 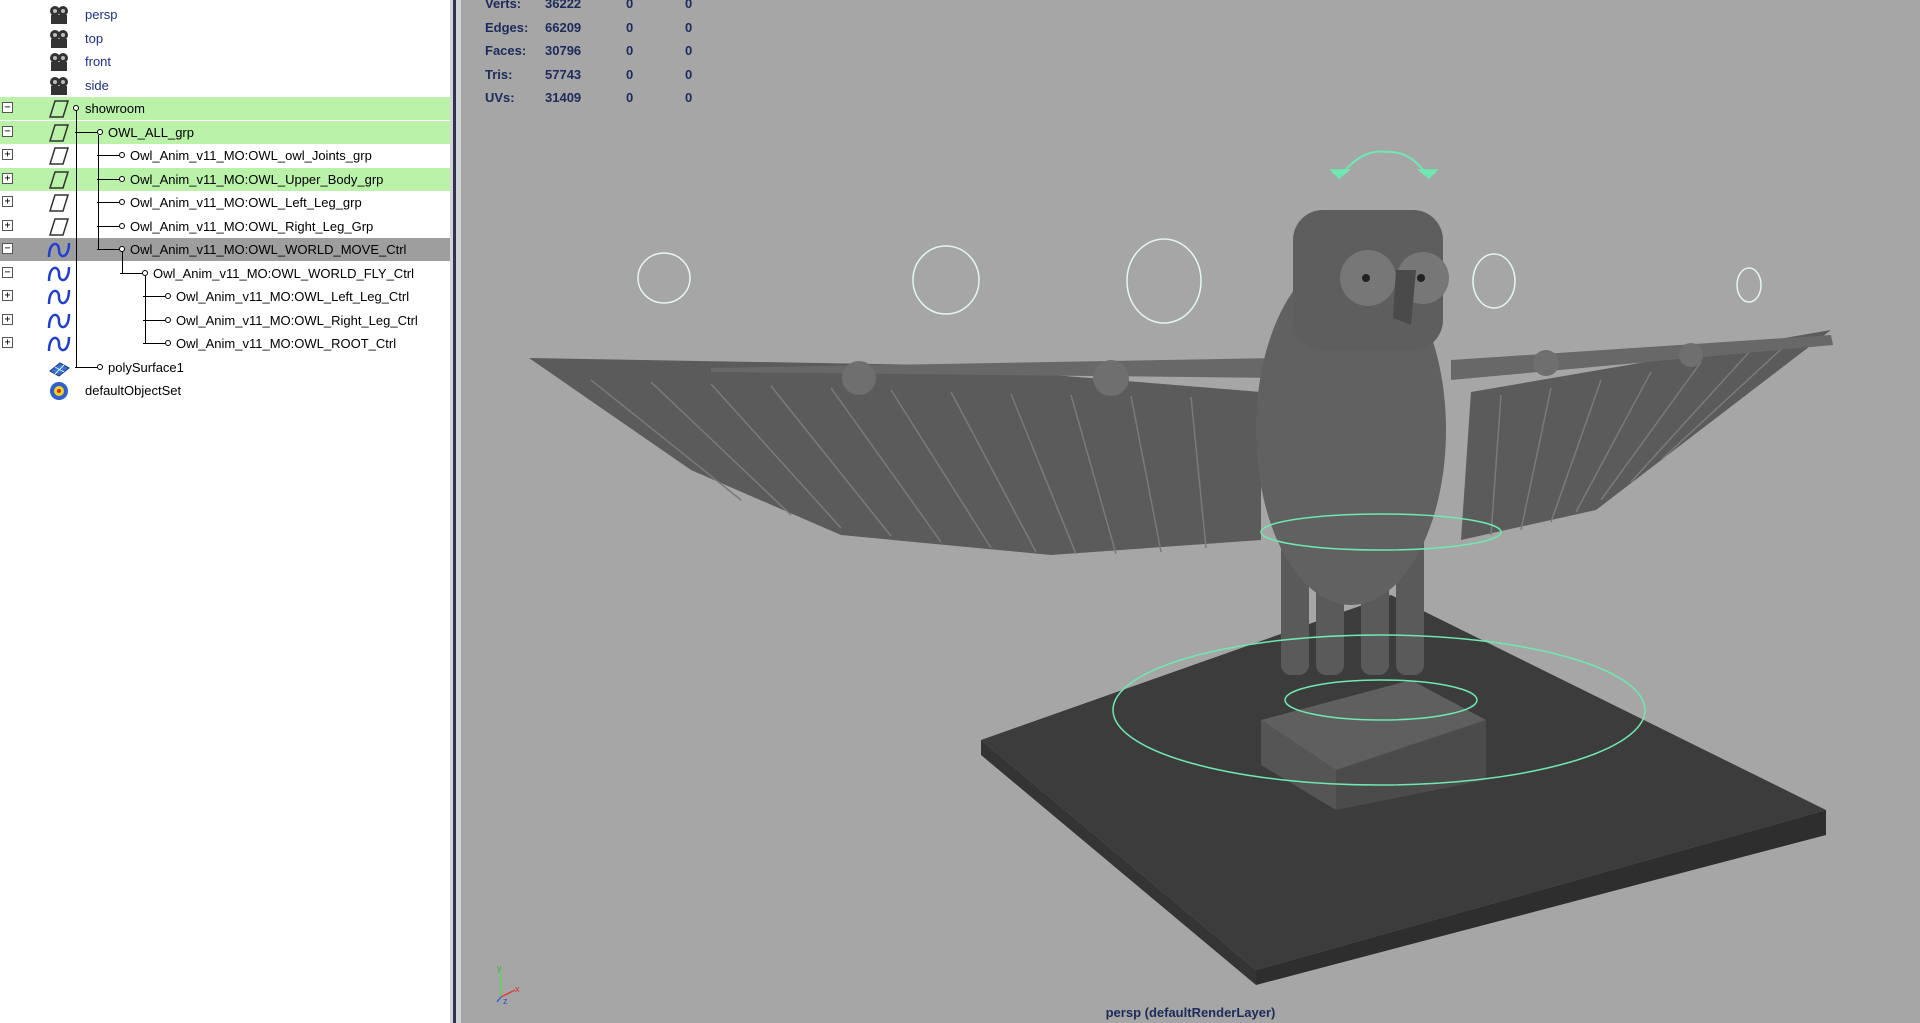 I want to click on outliner-item-label: Owl_Anim_v11_MO:OWL_Left_Leg_grp, so click(x=246, y=202).